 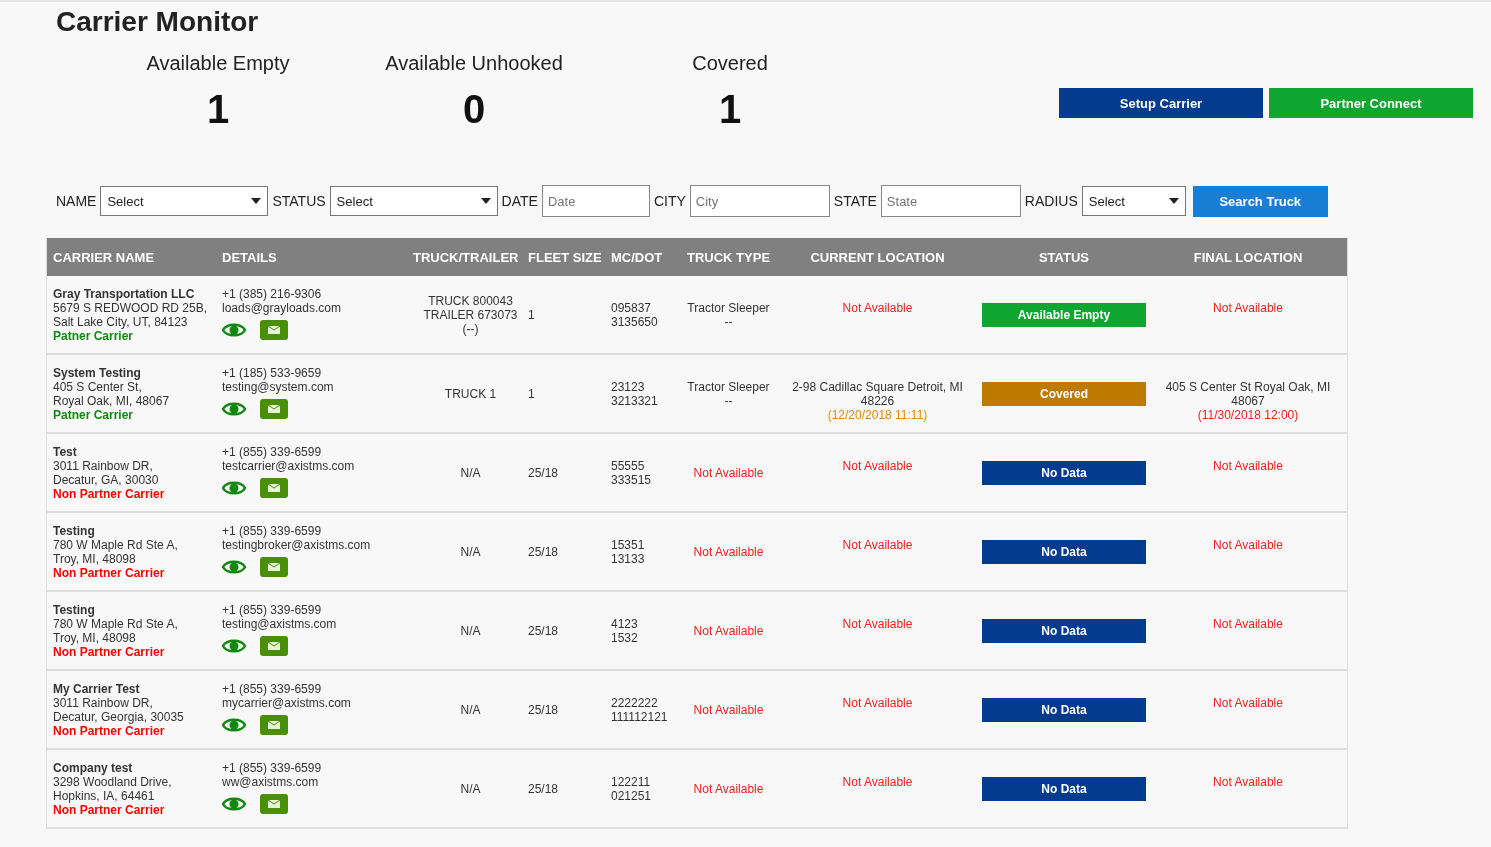 I want to click on carrier-address: 5679 S REDWOOD RD 25B,, so click(x=131, y=308).